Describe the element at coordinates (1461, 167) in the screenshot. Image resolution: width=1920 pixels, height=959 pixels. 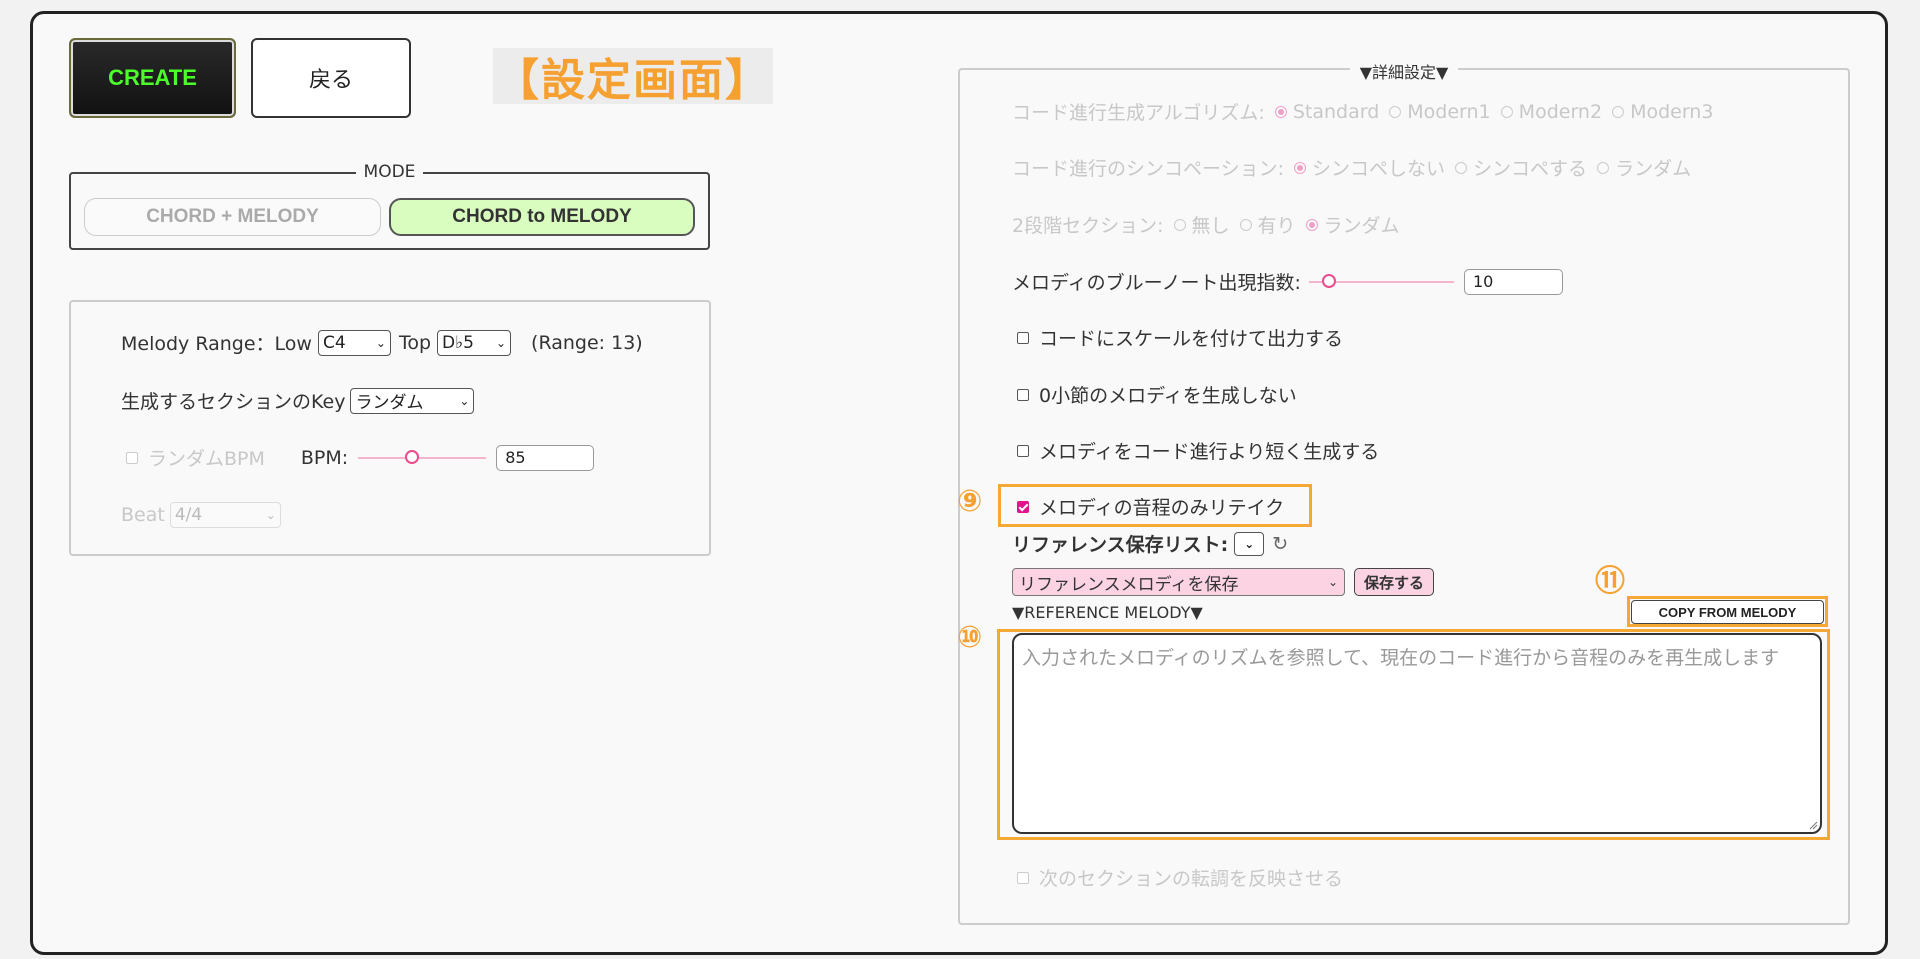
I see `sync-radio-on` at that location.